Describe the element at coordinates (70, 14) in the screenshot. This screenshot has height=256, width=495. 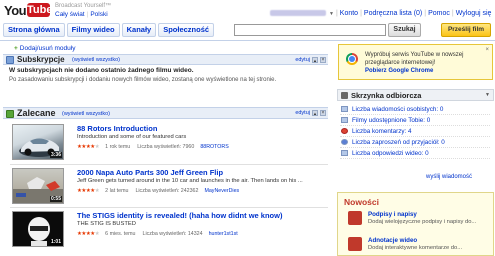
I see `world-link: Cały świat` at that location.